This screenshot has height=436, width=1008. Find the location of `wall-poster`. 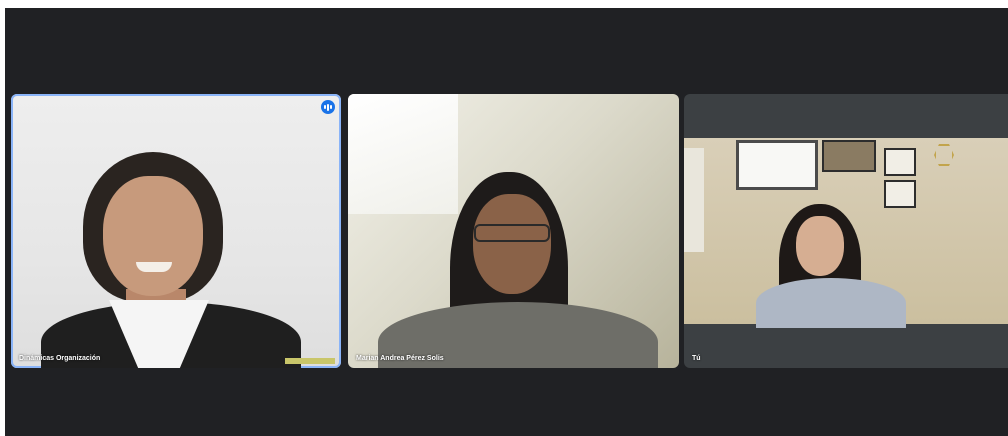

wall-poster is located at coordinates (694, 200).